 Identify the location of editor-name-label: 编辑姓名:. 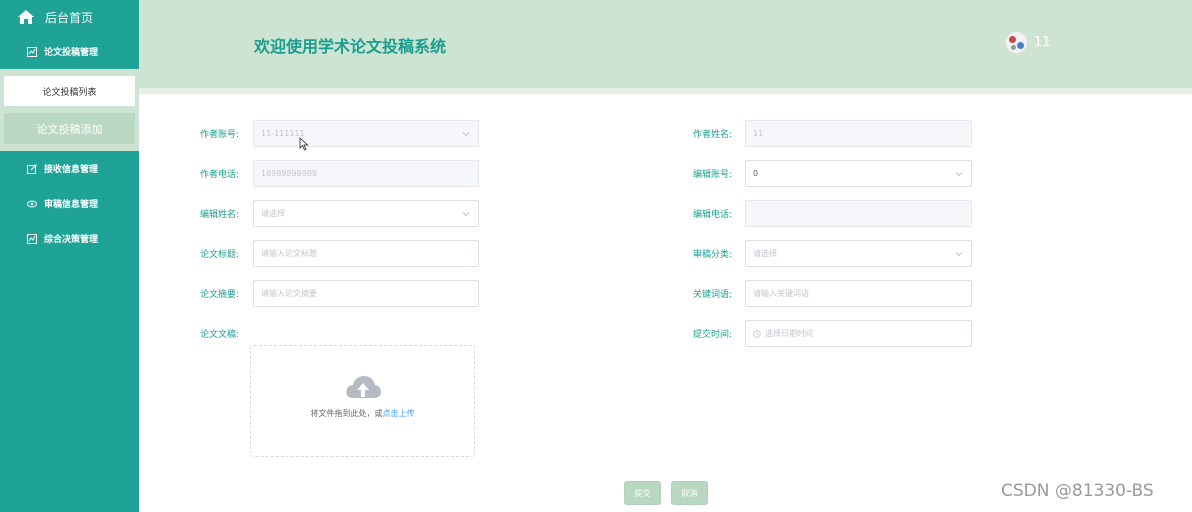
(219, 215).